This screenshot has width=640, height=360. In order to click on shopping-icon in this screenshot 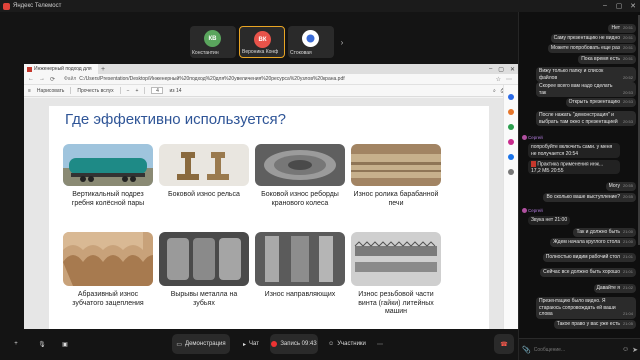, I will do `click(511, 112)`.